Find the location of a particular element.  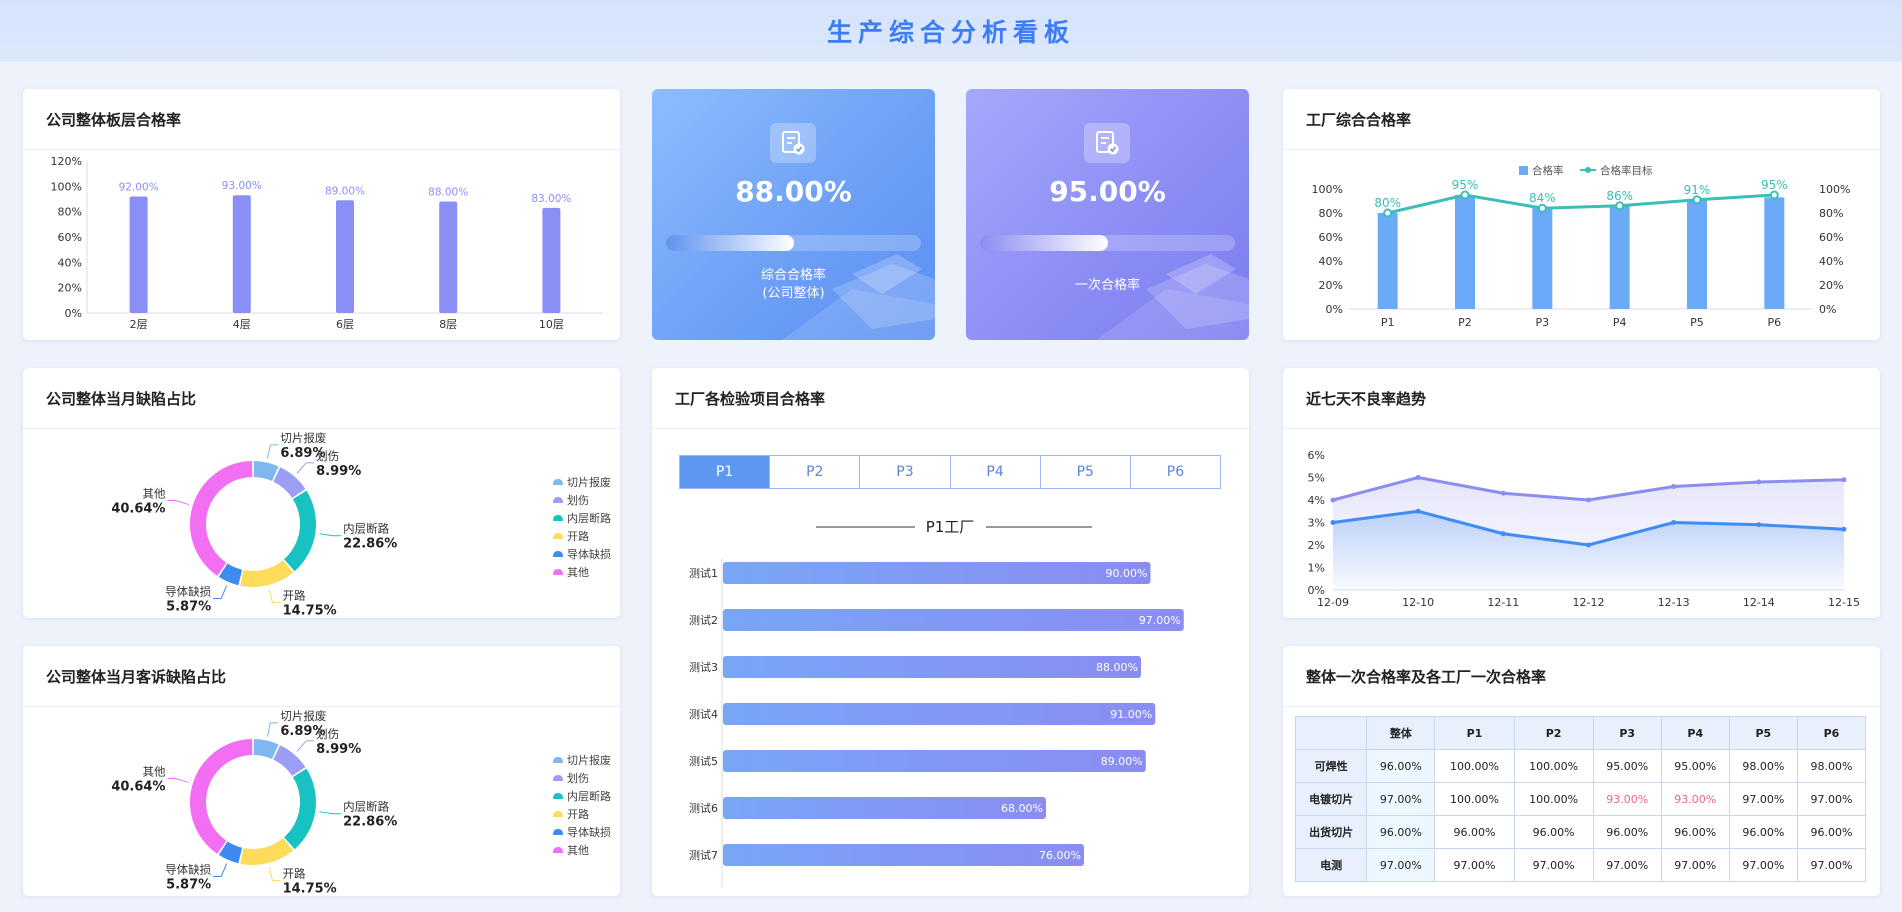

x-tick-label: 12-14 is located at coordinates (1759, 602).